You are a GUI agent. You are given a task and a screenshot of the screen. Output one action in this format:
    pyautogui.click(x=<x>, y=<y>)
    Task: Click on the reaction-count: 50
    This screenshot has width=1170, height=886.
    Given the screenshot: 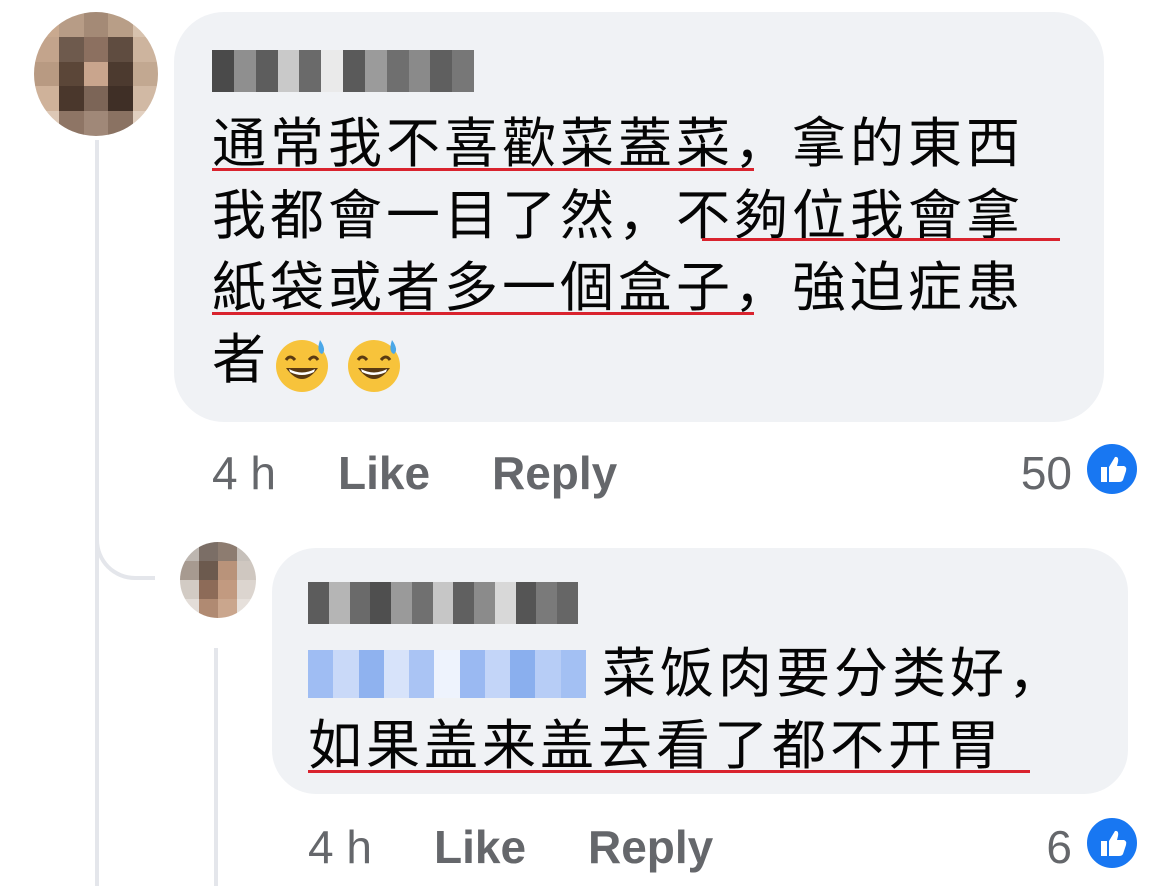 What is the action you would take?
    pyautogui.click(x=1016, y=473)
    